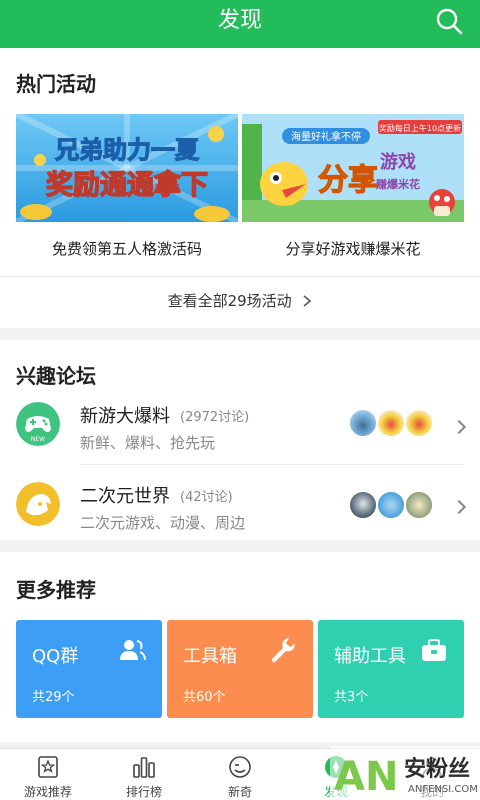  I want to click on forum-count: (42讨论), so click(206, 497).